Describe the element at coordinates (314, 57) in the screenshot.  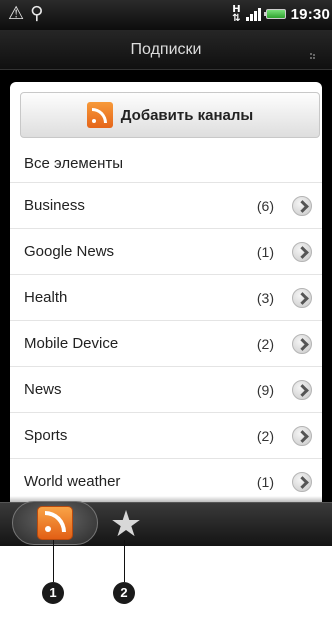
I see `resize-grip-icon` at that location.